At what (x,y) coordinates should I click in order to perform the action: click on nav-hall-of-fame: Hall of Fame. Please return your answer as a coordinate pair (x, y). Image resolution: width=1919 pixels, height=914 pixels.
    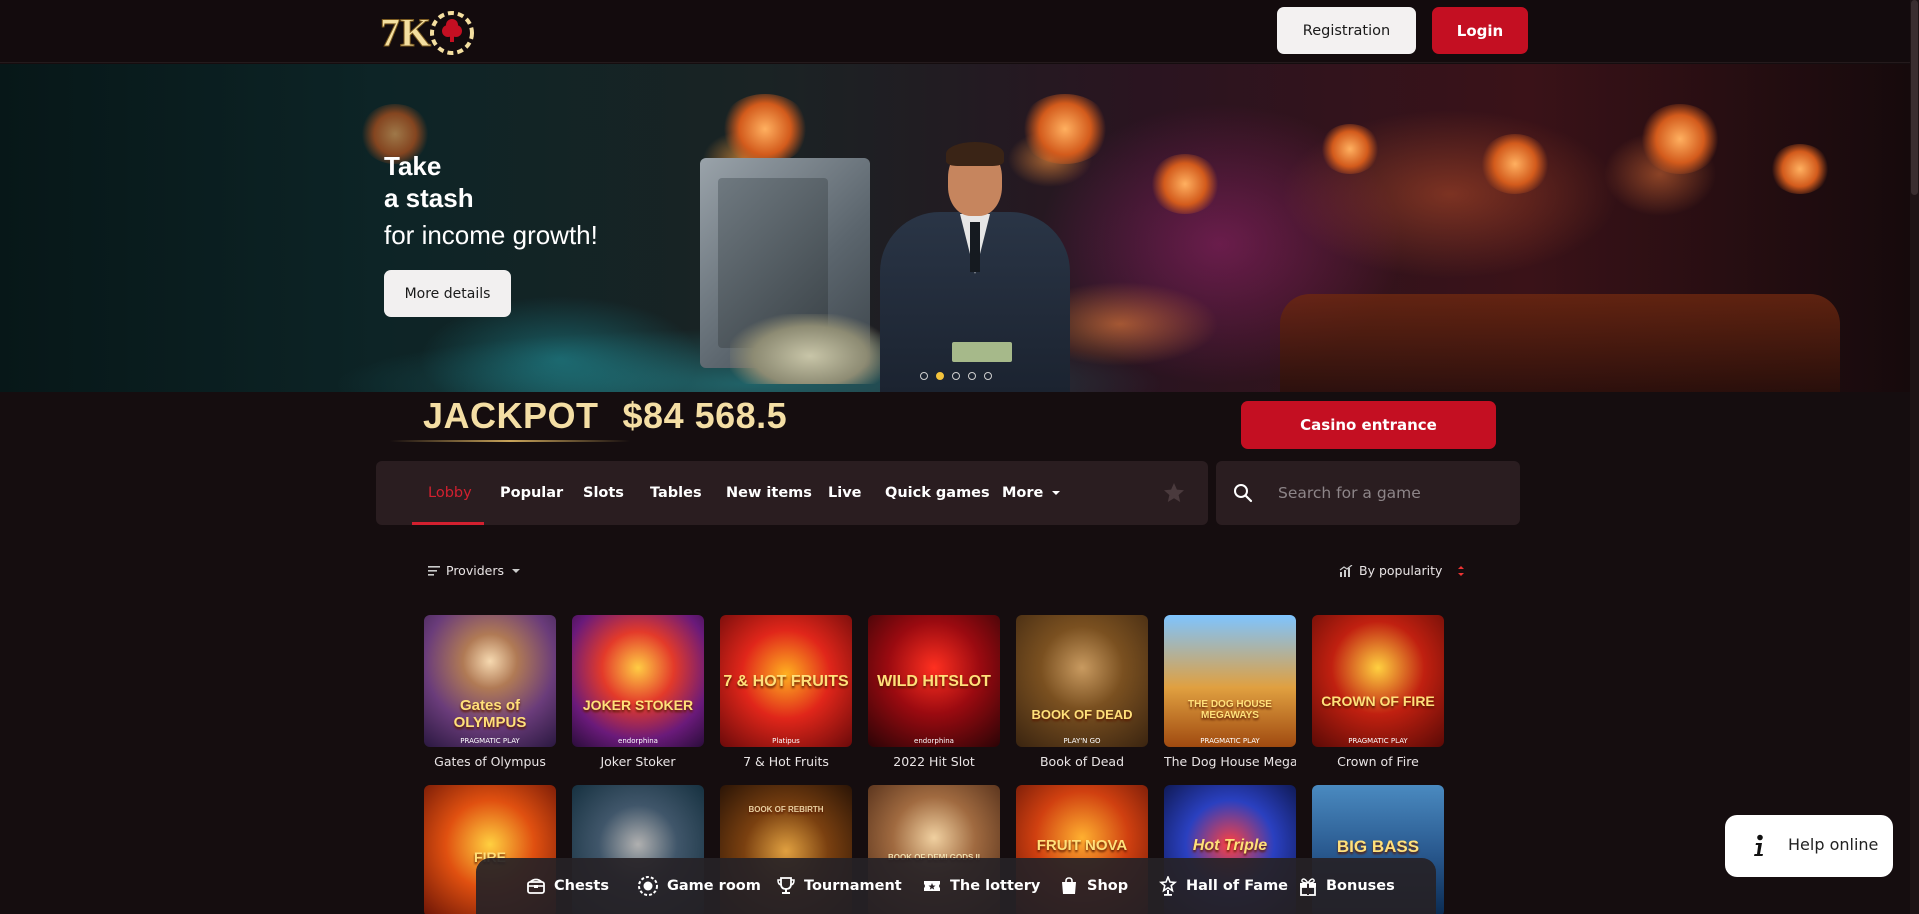
    Looking at the image, I should click on (1223, 886).